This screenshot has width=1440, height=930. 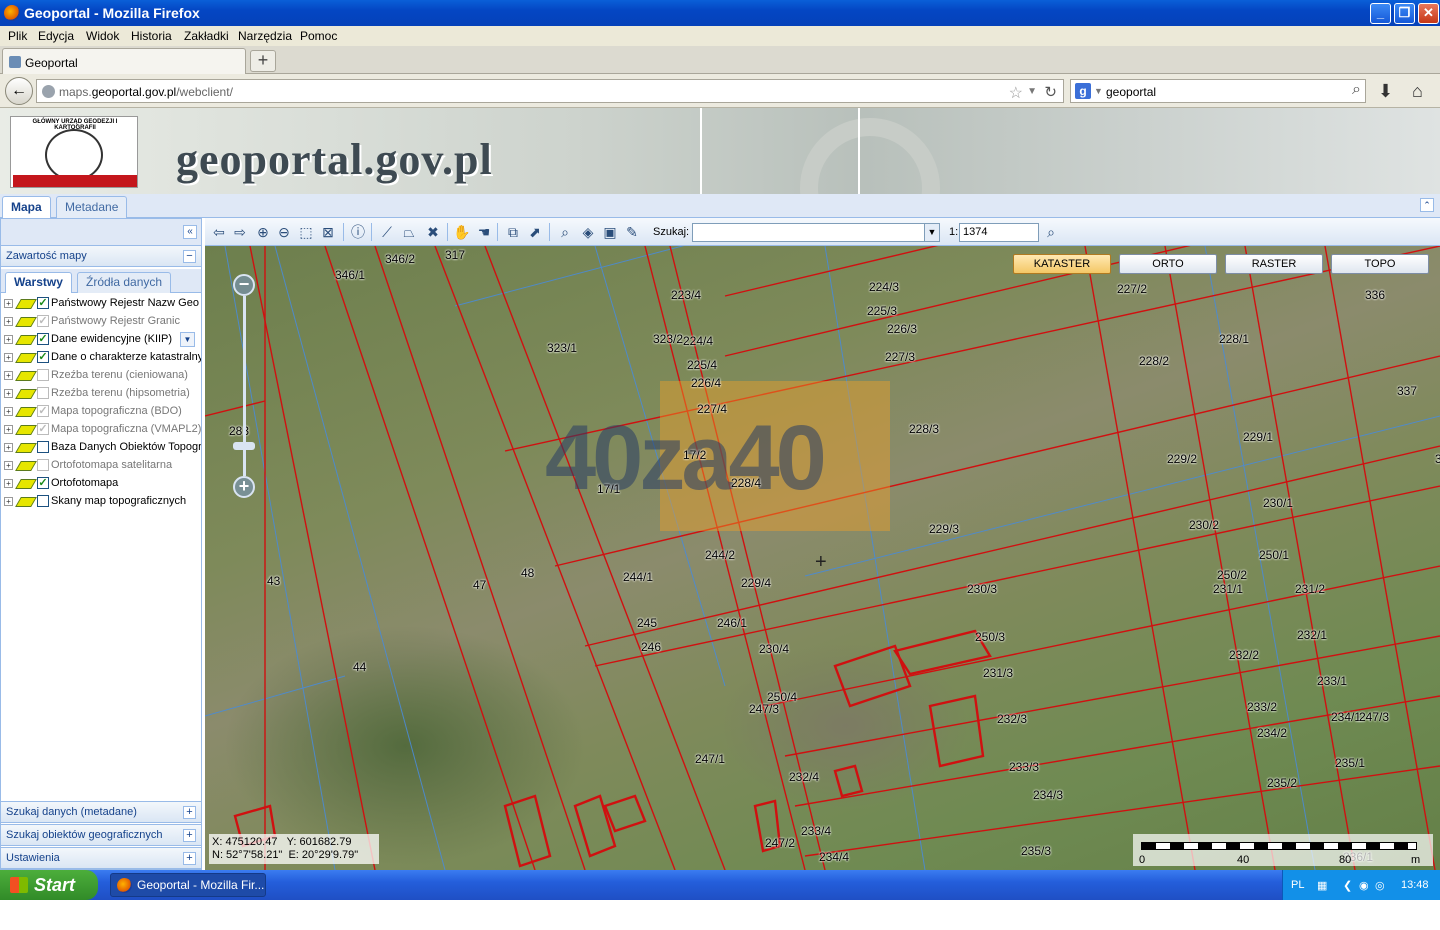 What do you see at coordinates (265, 36) in the screenshot?
I see `menu-tools: Narzędzia` at bounding box center [265, 36].